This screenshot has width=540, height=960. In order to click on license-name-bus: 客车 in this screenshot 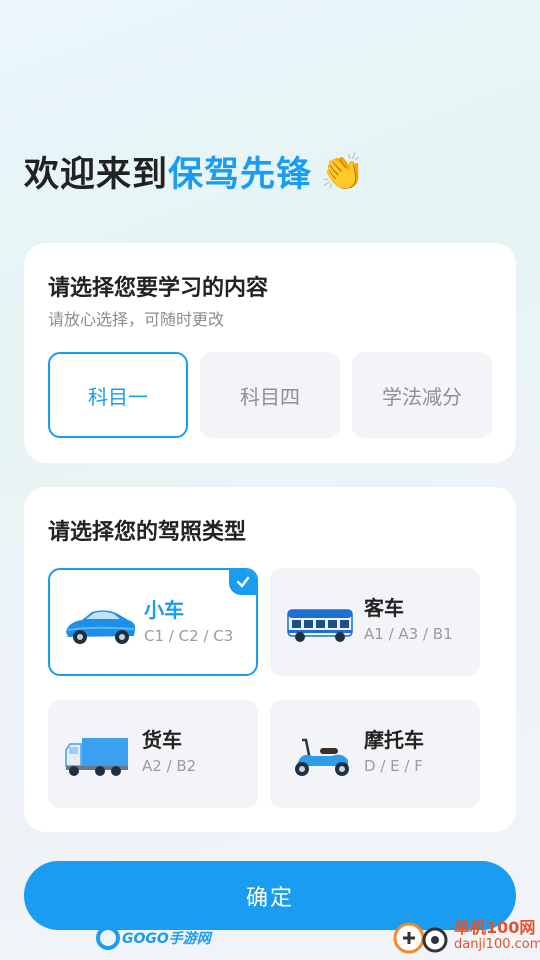, I will do `click(384, 608)`.